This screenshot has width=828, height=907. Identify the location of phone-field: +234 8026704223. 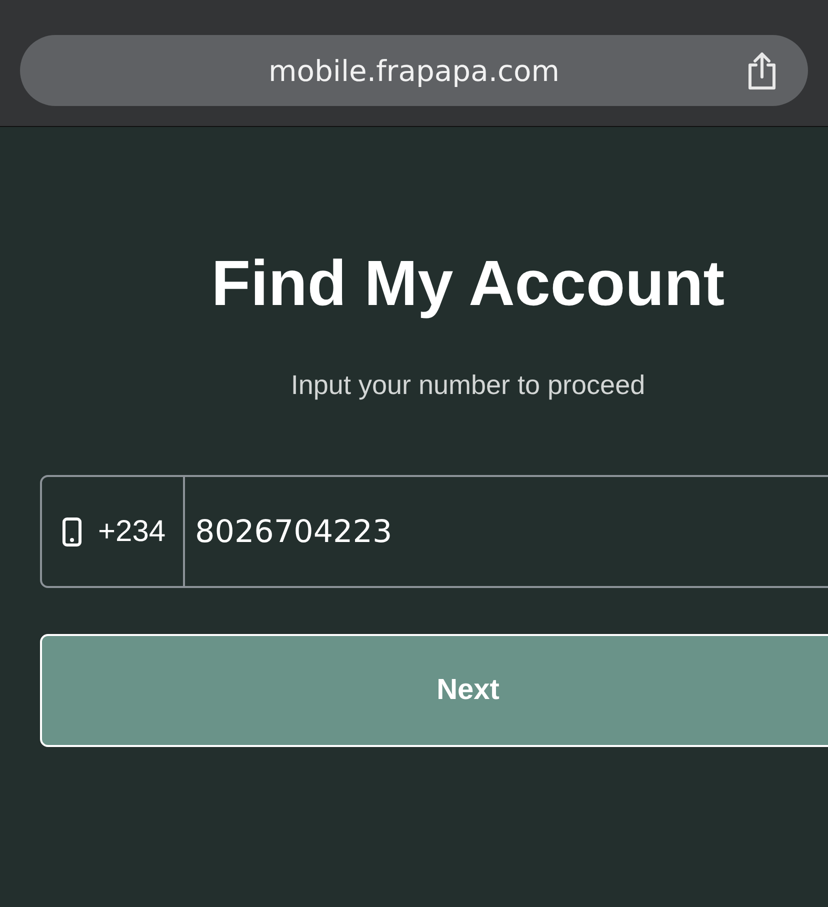
(434, 531).